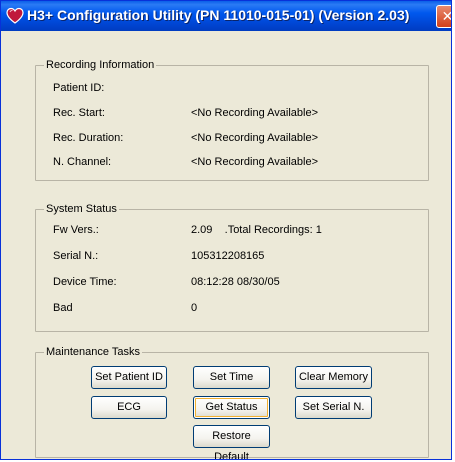 The width and height of the screenshot is (455, 462). Describe the element at coordinates (15, 16) in the screenshot. I see `heart-icon` at that location.